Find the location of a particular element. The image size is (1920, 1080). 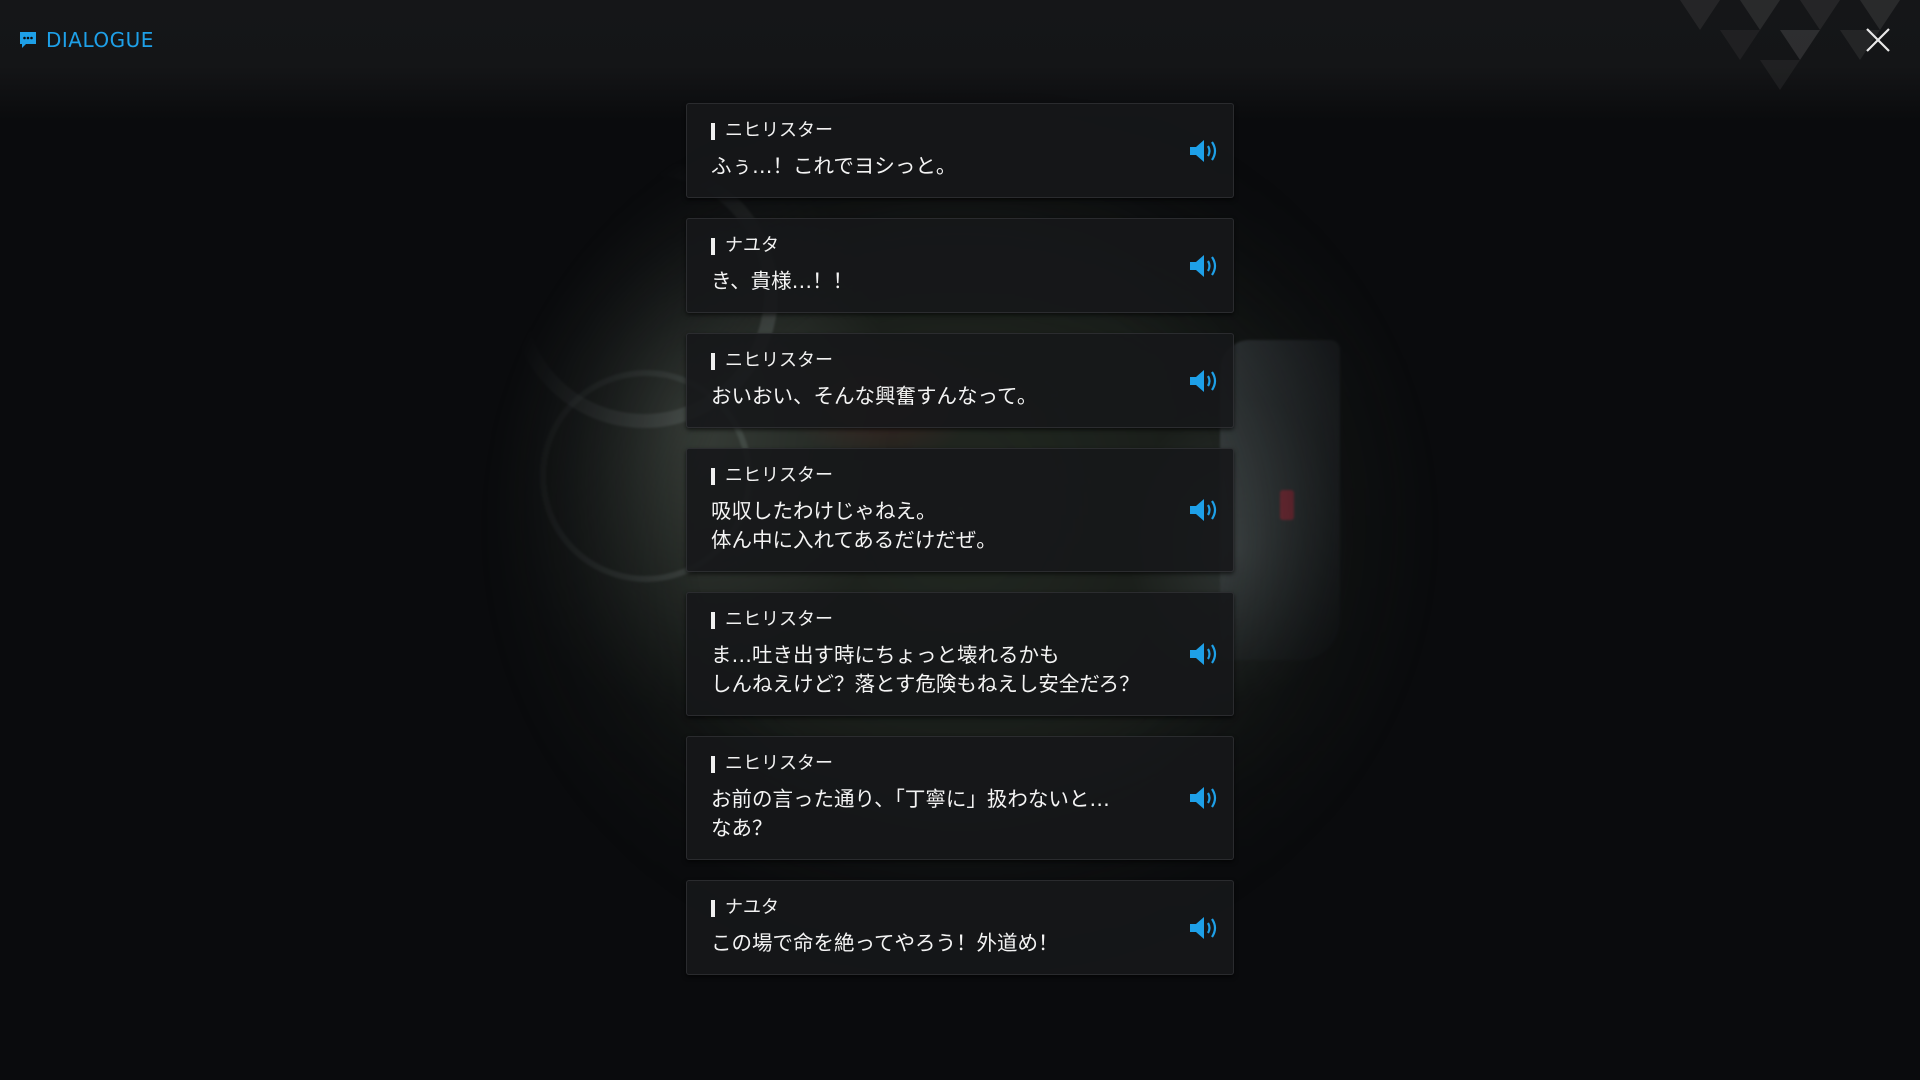

dialogue-title-label: DIALOGUE is located at coordinates (100, 40).